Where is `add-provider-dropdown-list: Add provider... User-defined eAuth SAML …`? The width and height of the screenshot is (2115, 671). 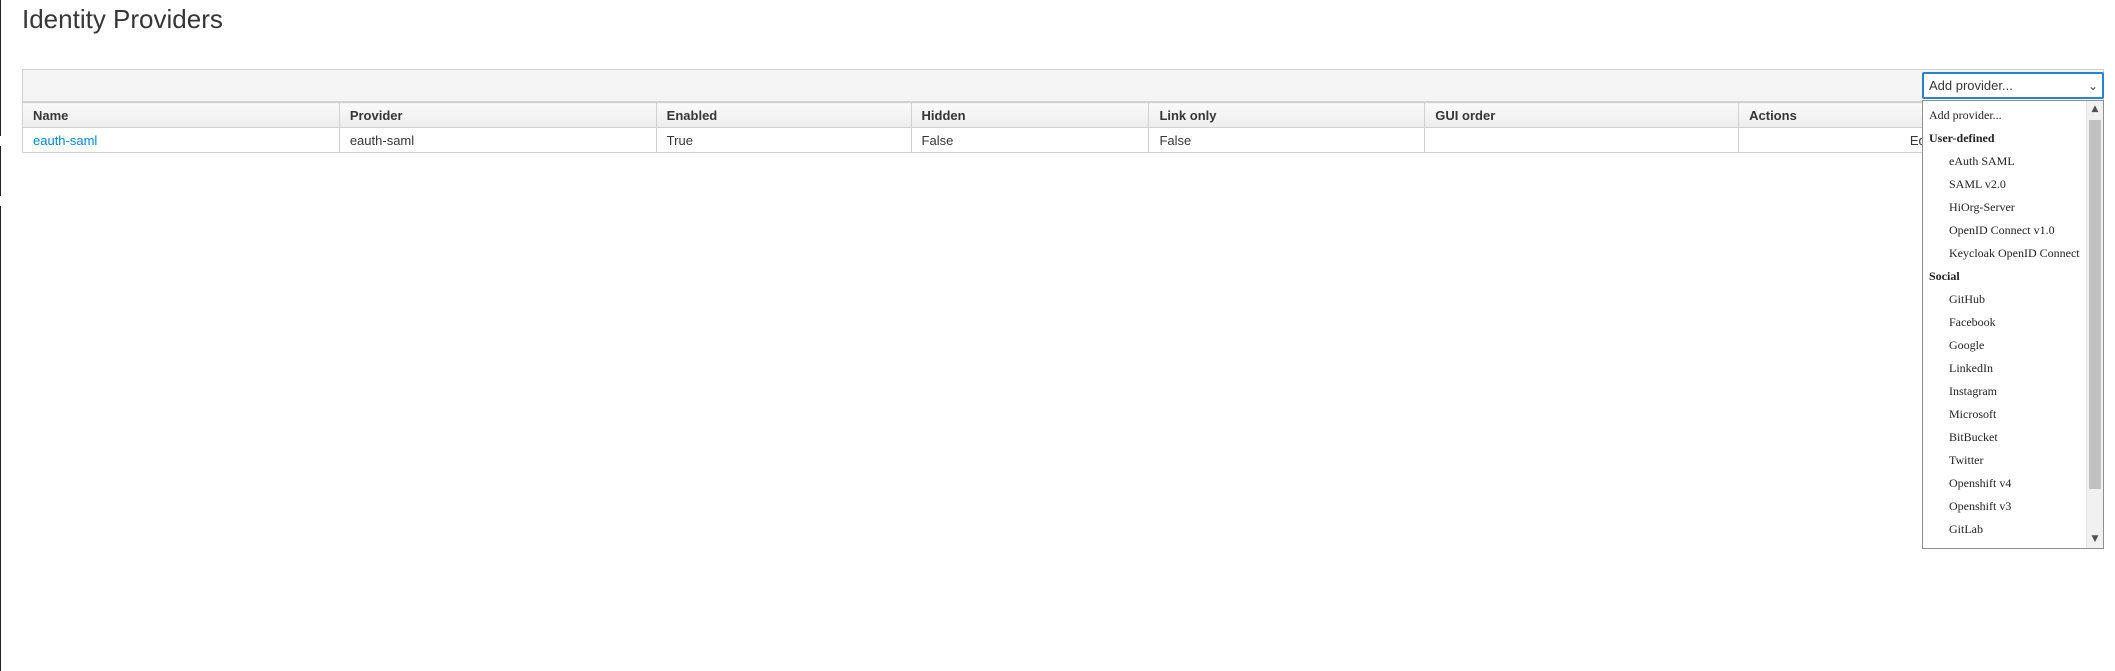 add-provider-dropdown-list: Add provider... User-defined eAuth SAML … is located at coordinates (2013, 324).